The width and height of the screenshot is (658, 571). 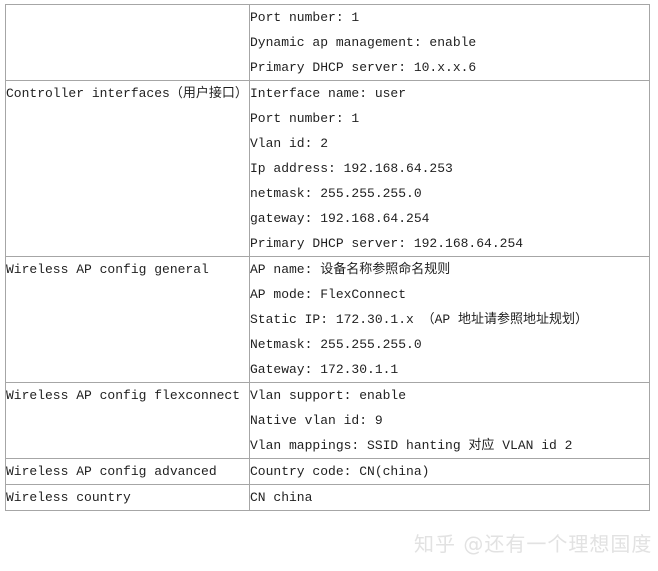 What do you see at coordinates (350, 269) in the screenshot?
I see `config-value-line: AP name: 设备名称参照命名规则` at bounding box center [350, 269].